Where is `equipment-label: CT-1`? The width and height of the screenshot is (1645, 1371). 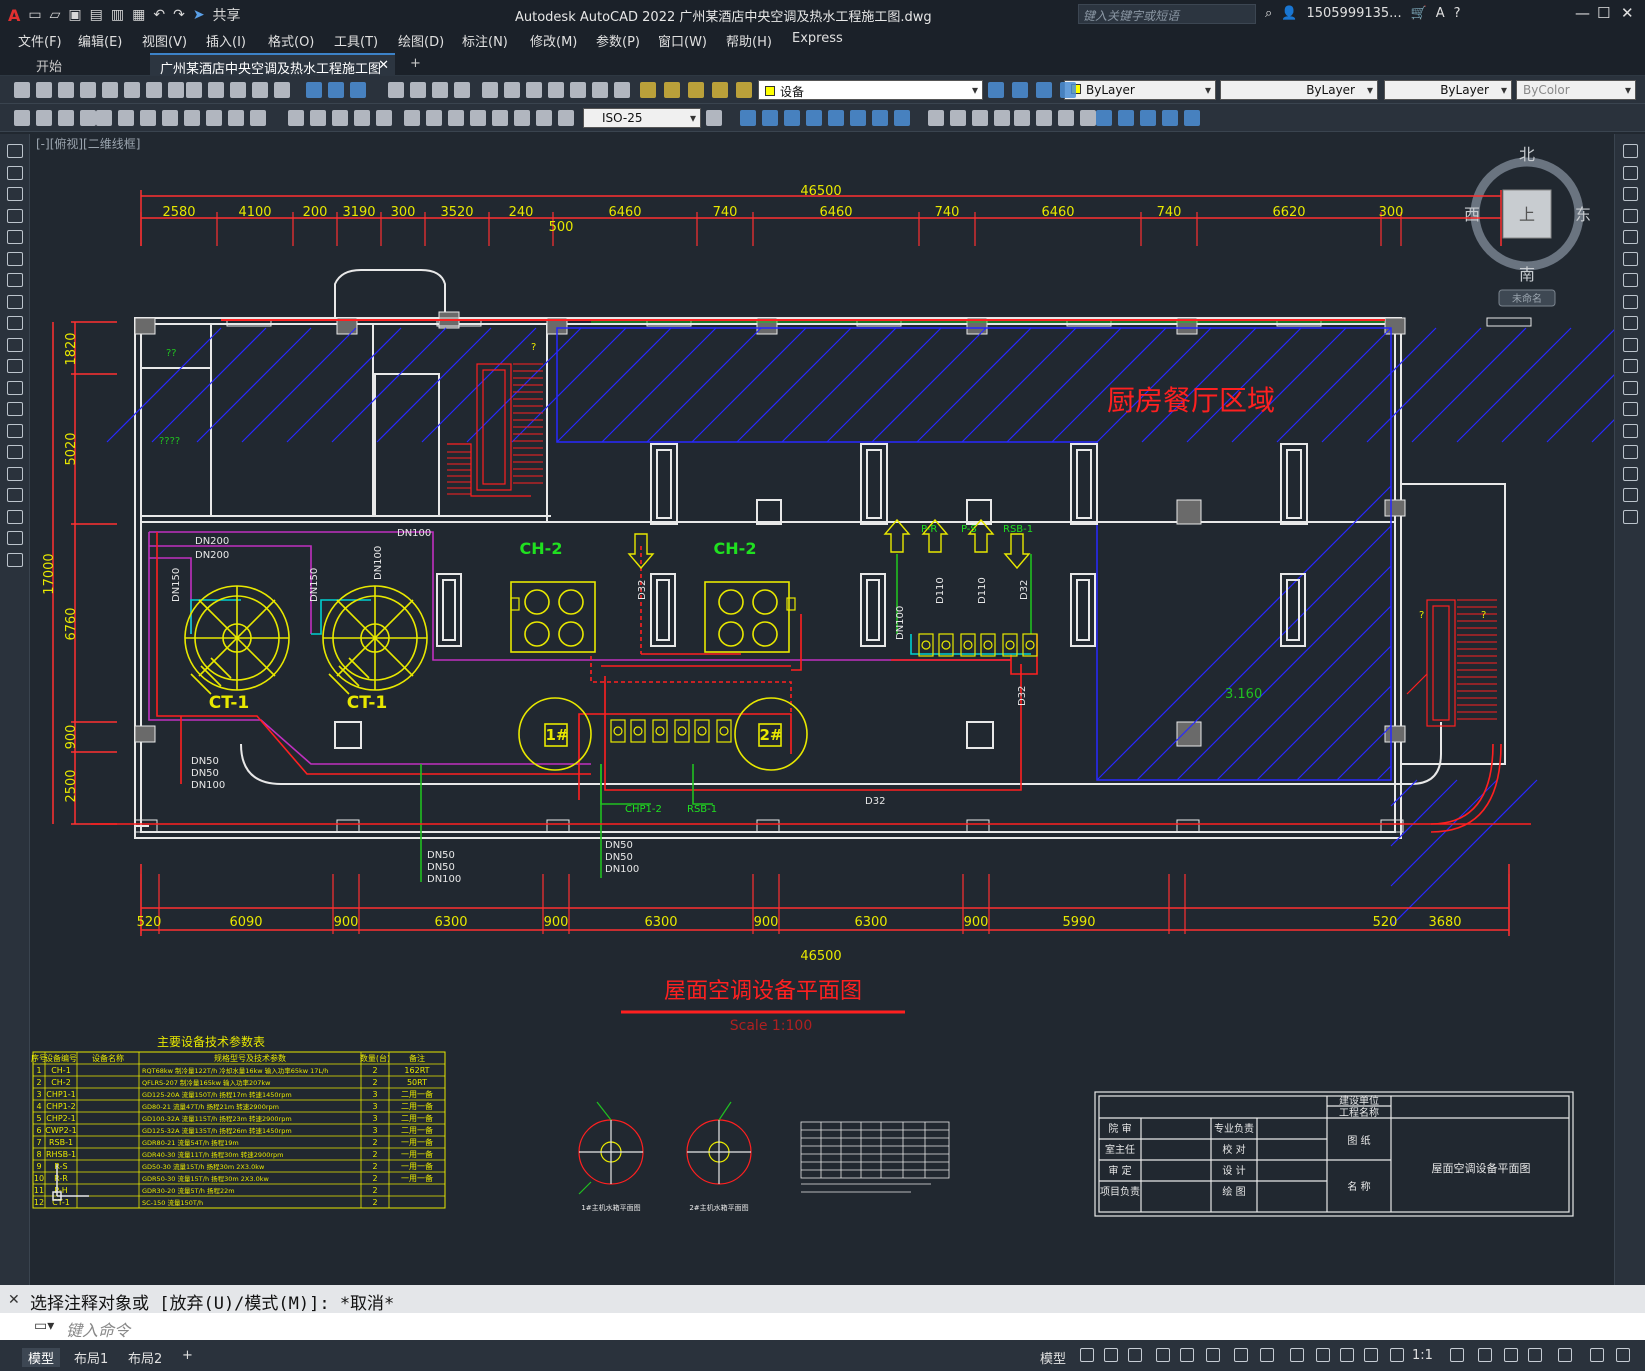 equipment-label: CT-1 is located at coordinates (367, 703).